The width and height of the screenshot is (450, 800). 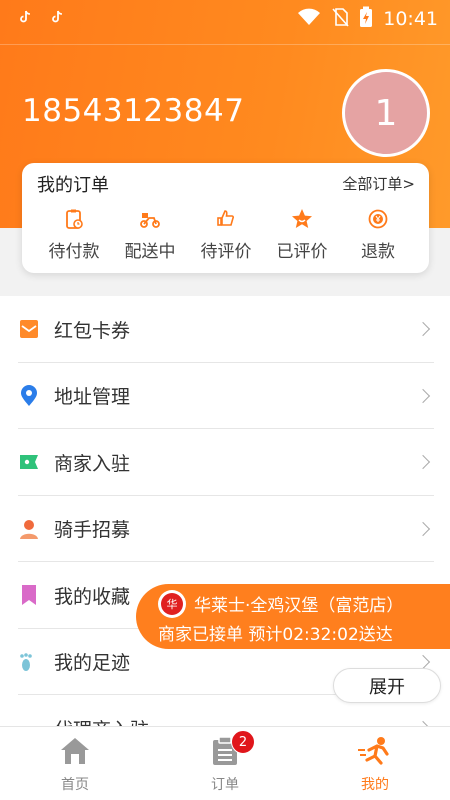 What do you see at coordinates (299, 606) in the screenshot?
I see `notification-restaurant: 华莱士·全鸡汉堡（富范店）` at bounding box center [299, 606].